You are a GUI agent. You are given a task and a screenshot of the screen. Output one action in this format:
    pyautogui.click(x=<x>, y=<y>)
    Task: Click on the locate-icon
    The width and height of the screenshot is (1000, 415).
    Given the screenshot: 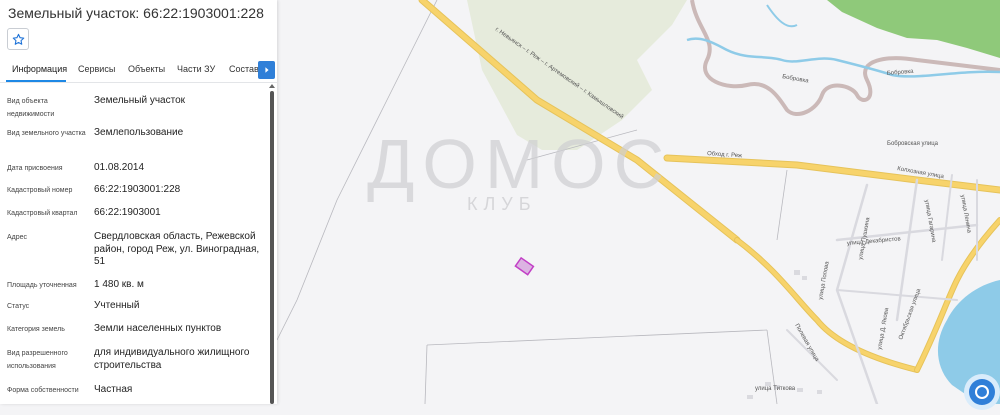 What is the action you would take?
    pyautogui.click(x=982, y=392)
    